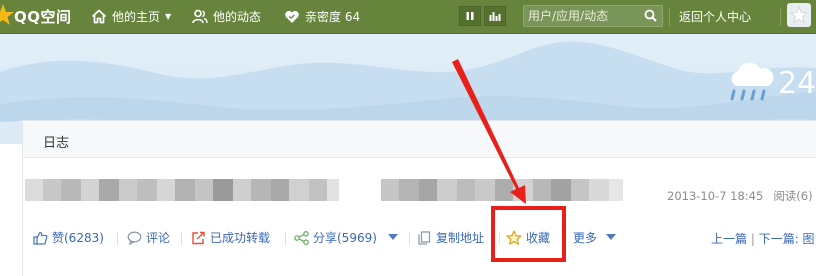 This screenshot has width=816, height=276. What do you see at coordinates (489, 131) in the screenshot?
I see `annotation-arrow` at bounding box center [489, 131].